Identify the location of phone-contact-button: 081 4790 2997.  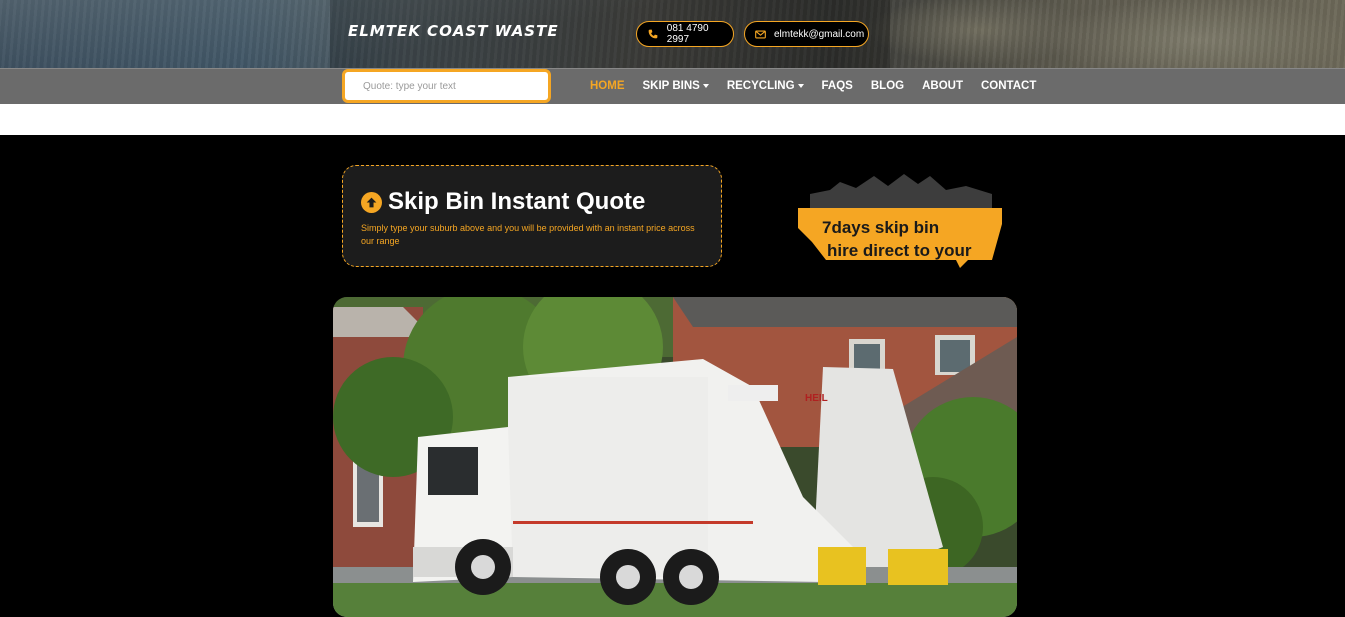
(685, 34).